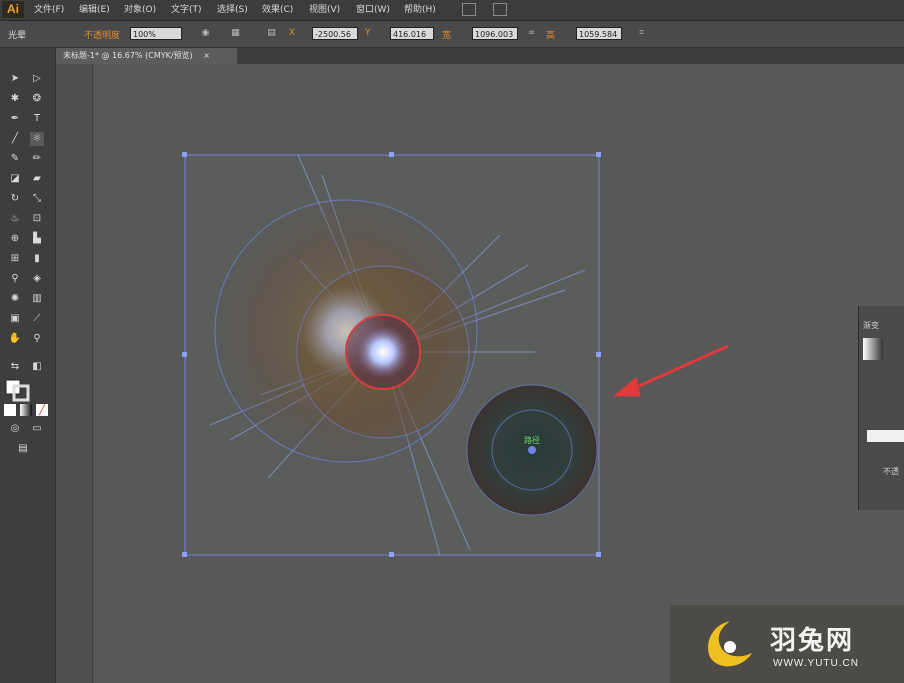  What do you see at coordinates (532, 440) in the screenshot?
I see `path-label: 路径` at bounding box center [532, 440].